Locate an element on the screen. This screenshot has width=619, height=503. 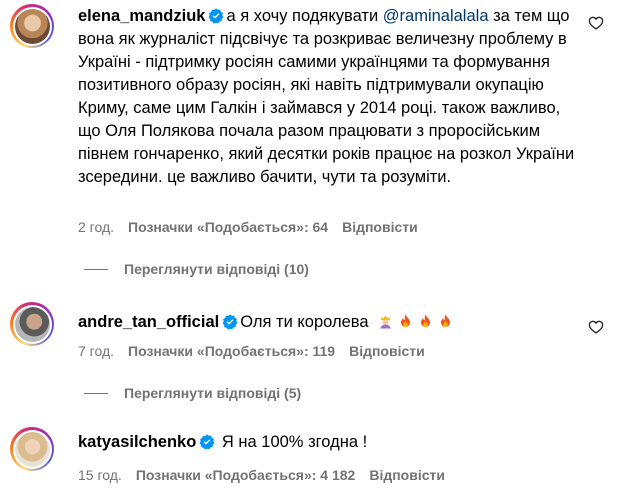
likes-count: Позначки «Подобається»: 4 182 is located at coordinates (246, 475).